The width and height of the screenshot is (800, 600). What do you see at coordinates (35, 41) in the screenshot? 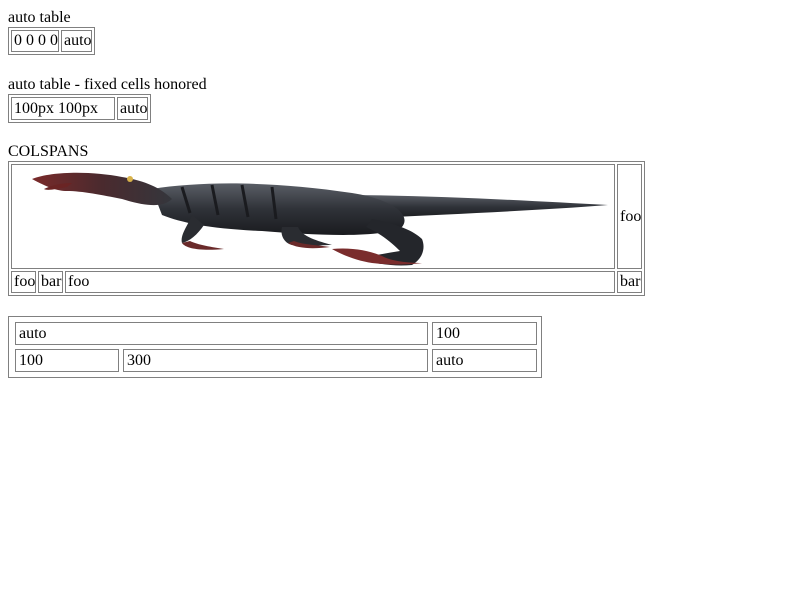
I see `auto-table-cell-zeros: 0 0 0 0` at bounding box center [35, 41].